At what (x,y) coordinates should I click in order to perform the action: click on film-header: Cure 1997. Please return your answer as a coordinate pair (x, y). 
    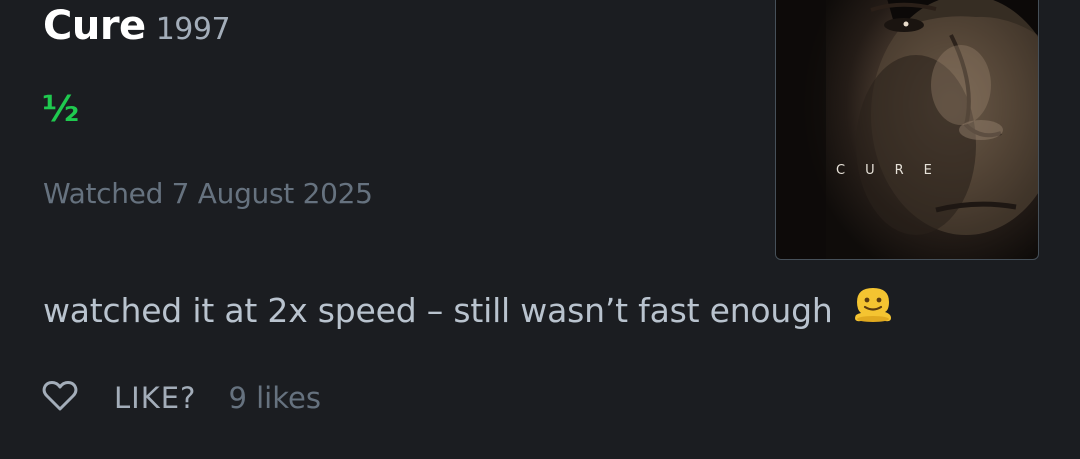
    Looking at the image, I should click on (137, 26).